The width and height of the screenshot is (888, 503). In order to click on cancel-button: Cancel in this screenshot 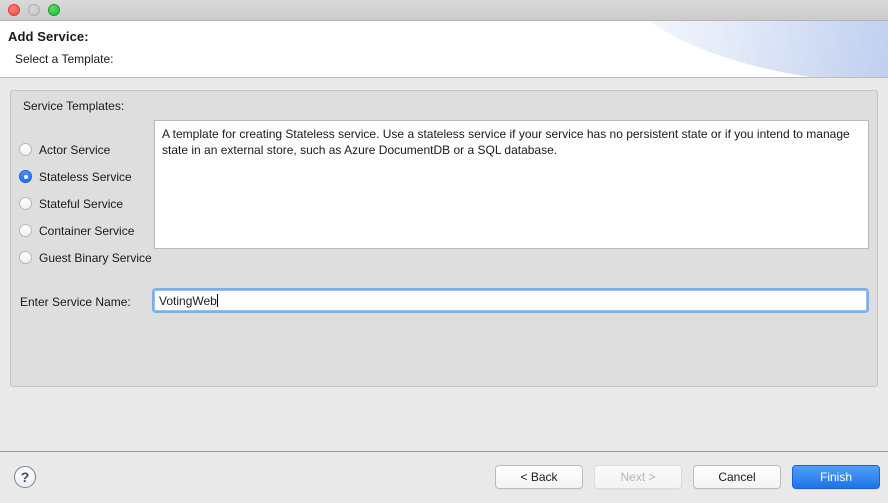, I will do `click(737, 477)`.